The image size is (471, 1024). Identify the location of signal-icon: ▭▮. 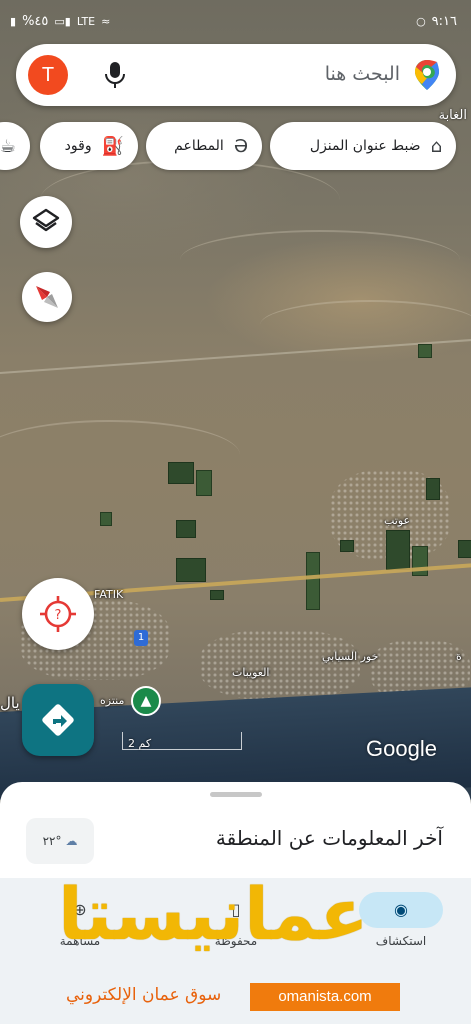
(62, 21).